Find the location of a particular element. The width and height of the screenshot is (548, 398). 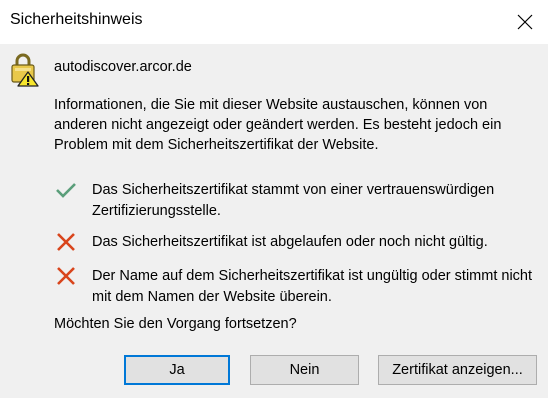

website-host: autodiscover.arcor.de is located at coordinates (123, 67).